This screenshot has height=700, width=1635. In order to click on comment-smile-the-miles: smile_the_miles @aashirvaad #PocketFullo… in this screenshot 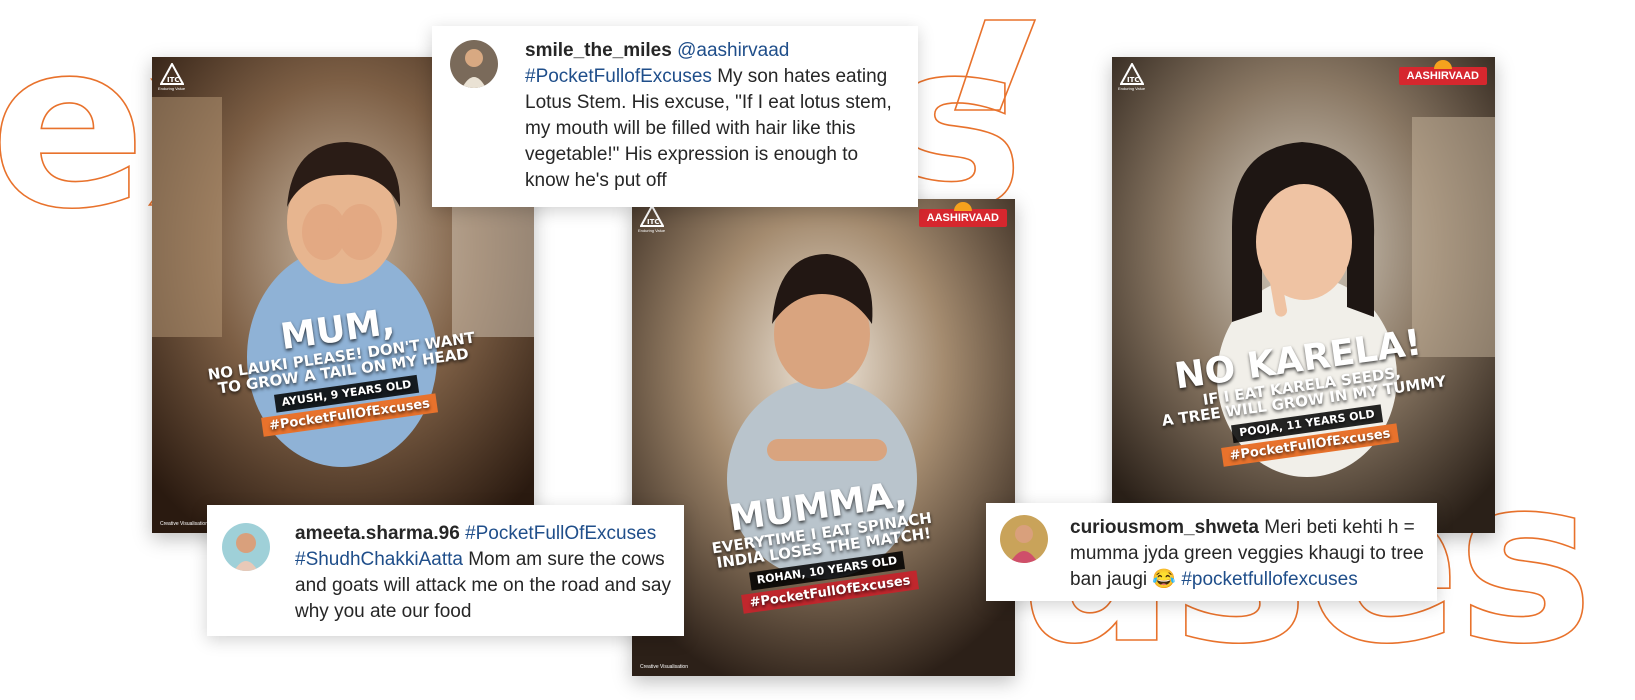, I will do `click(675, 116)`.